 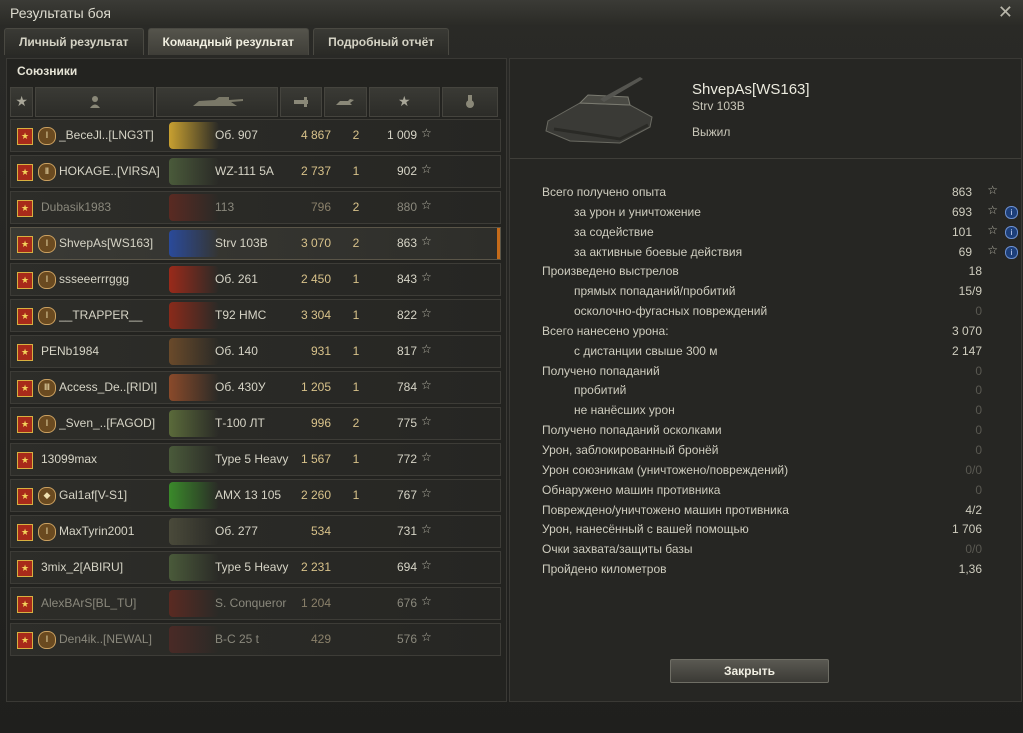 I want to click on tab-detailed-report: Подробный отчёт, so click(x=381, y=41).